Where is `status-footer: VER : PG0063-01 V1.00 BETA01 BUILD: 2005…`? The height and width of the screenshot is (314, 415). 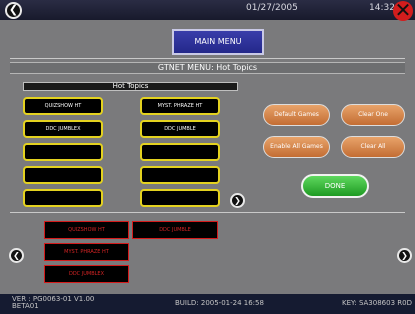
status-footer: VER : PG0063-01 V1.00 BETA01 BUILD: 2005… is located at coordinates (207, 304).